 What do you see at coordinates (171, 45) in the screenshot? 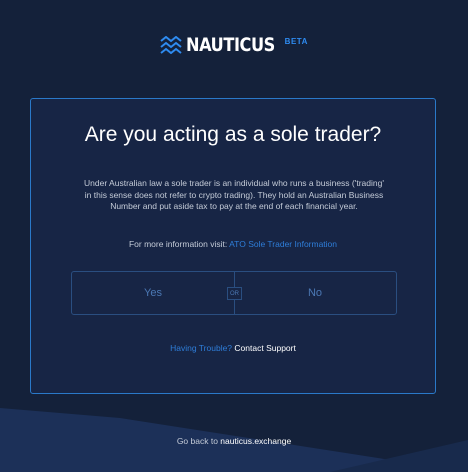
I see `waves-icon` at bounding box center [171, 45].